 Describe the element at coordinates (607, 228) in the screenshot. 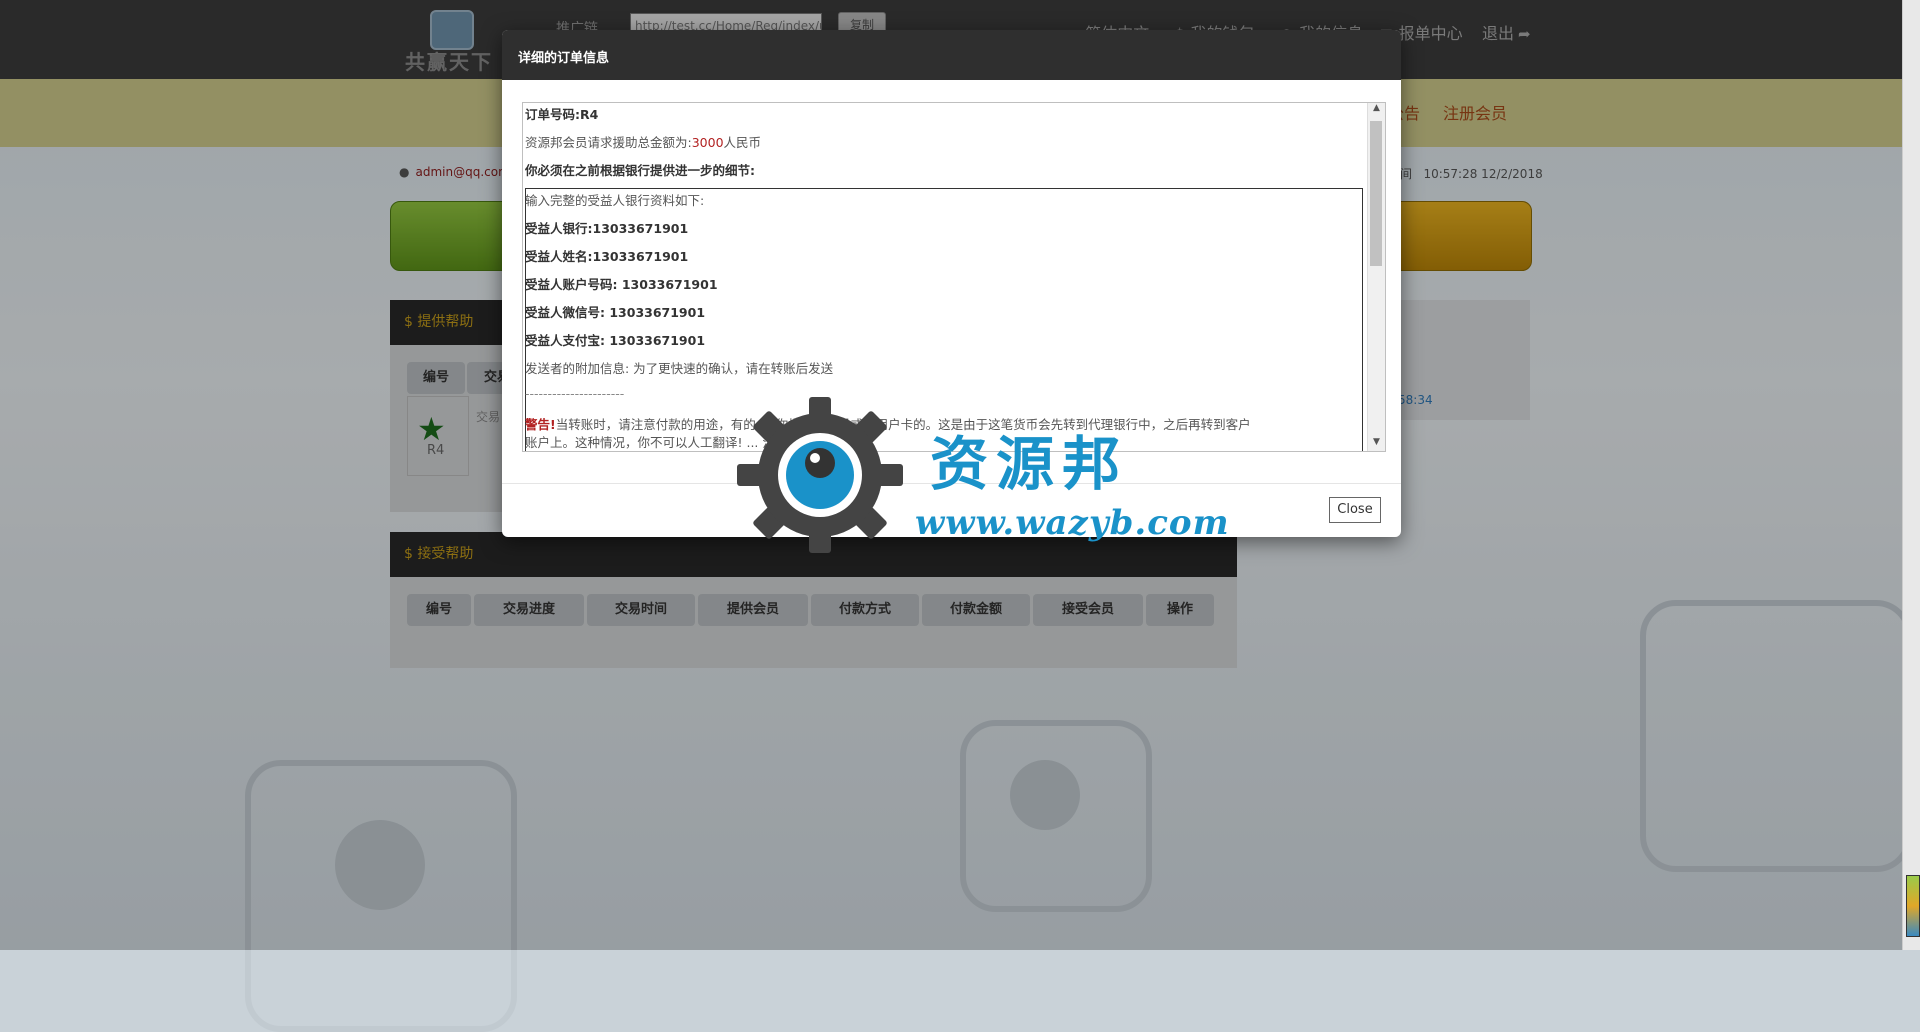

I see `beneficiary-bank: 受益人银行:13033671901` at that location.